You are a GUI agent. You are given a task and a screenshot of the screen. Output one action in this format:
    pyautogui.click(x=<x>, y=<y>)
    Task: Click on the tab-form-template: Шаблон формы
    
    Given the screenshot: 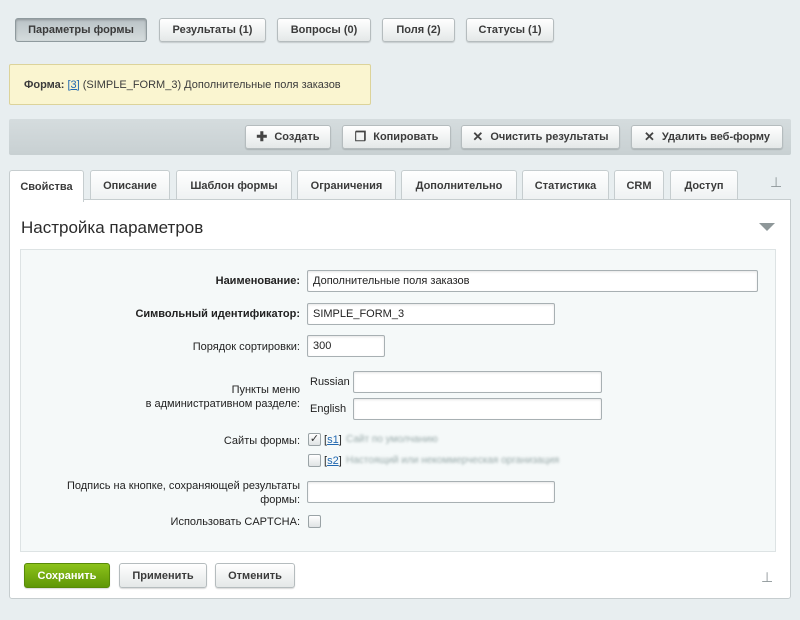 What is the action you would take?
    pyautogui.click(x=234, y=185)
    